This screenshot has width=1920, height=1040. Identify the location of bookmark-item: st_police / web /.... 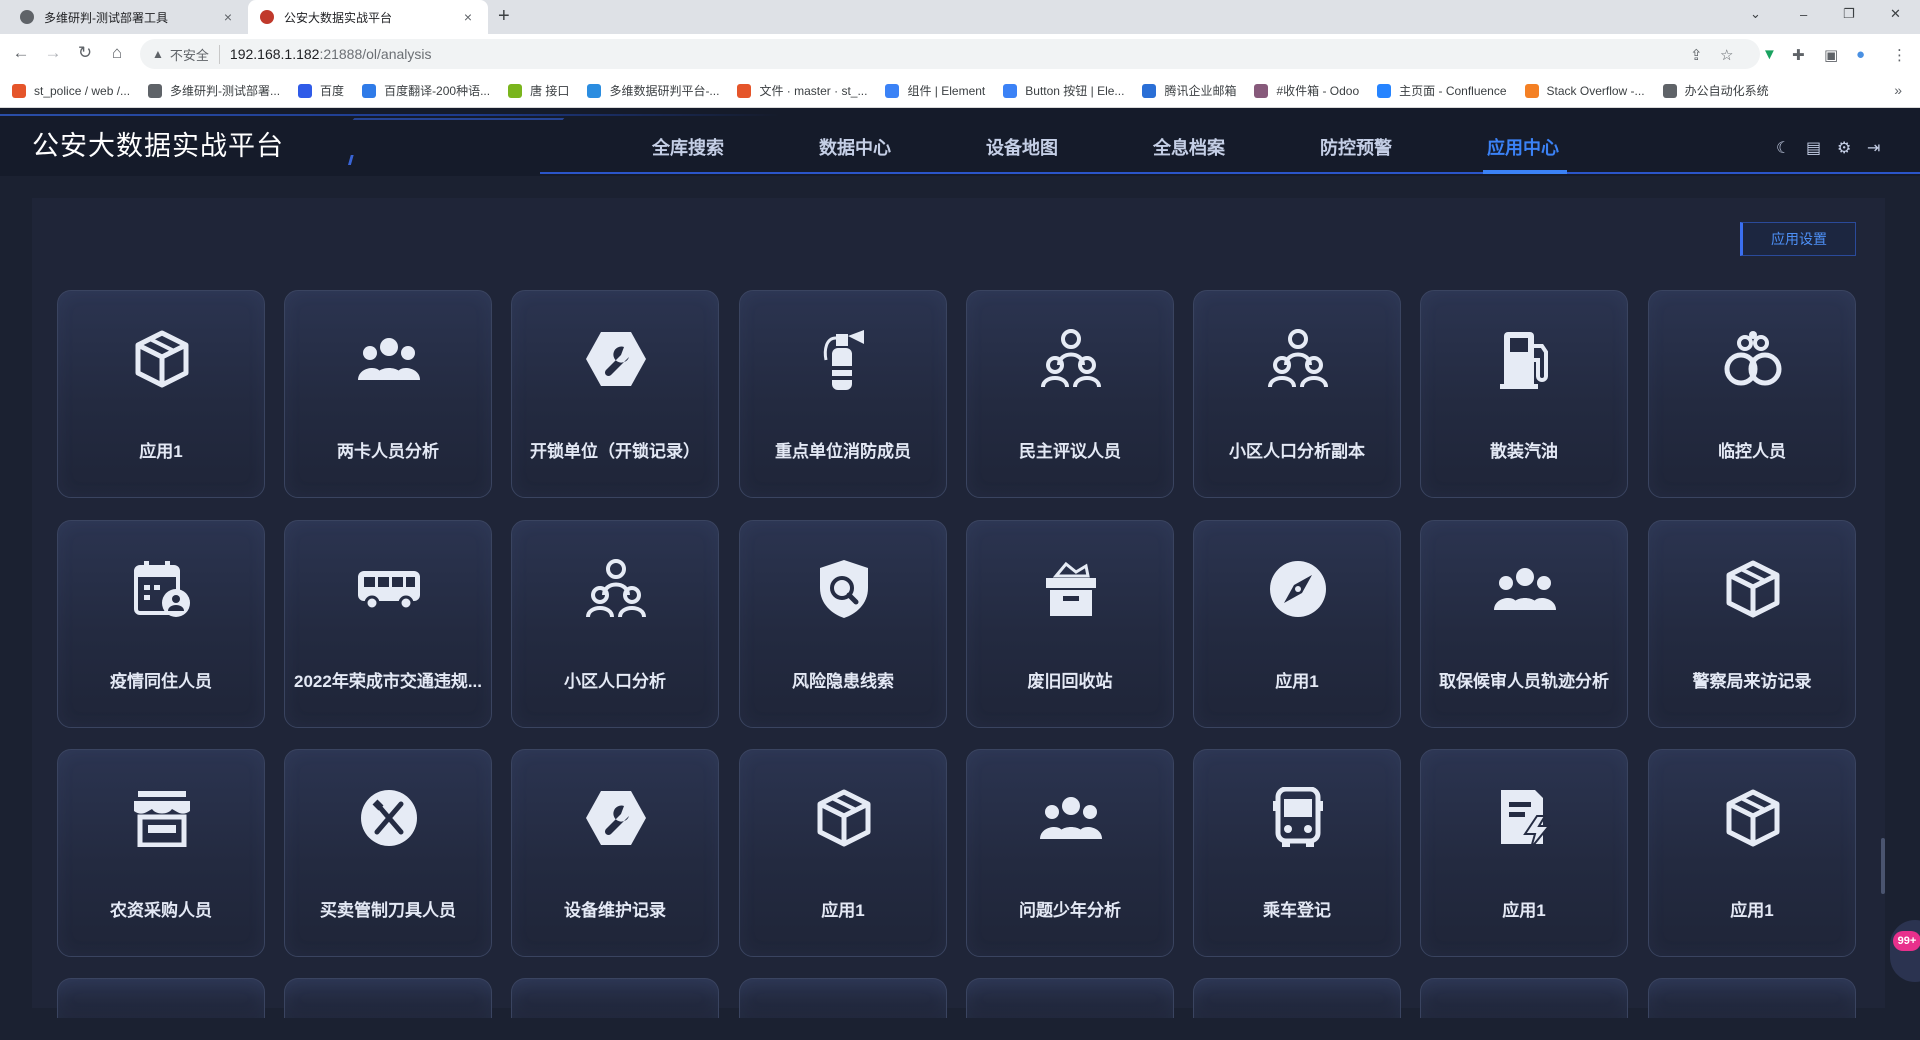
(71, 90).